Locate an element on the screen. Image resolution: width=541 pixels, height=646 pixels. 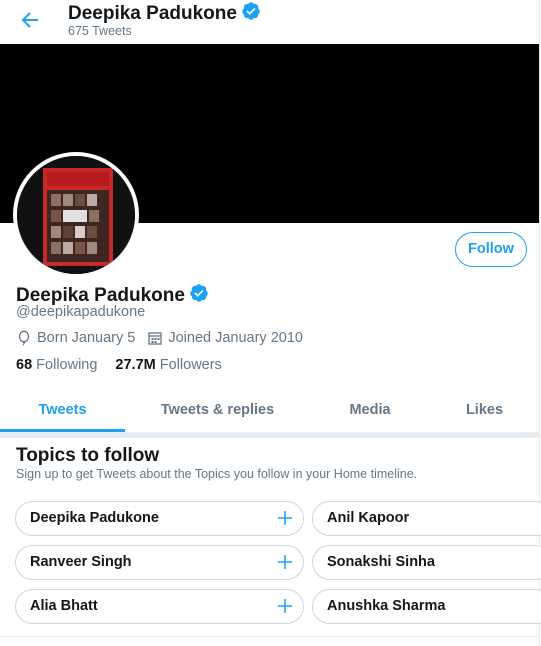
topic-pill: Deepika Padukone is located at coordinates (159, 518).